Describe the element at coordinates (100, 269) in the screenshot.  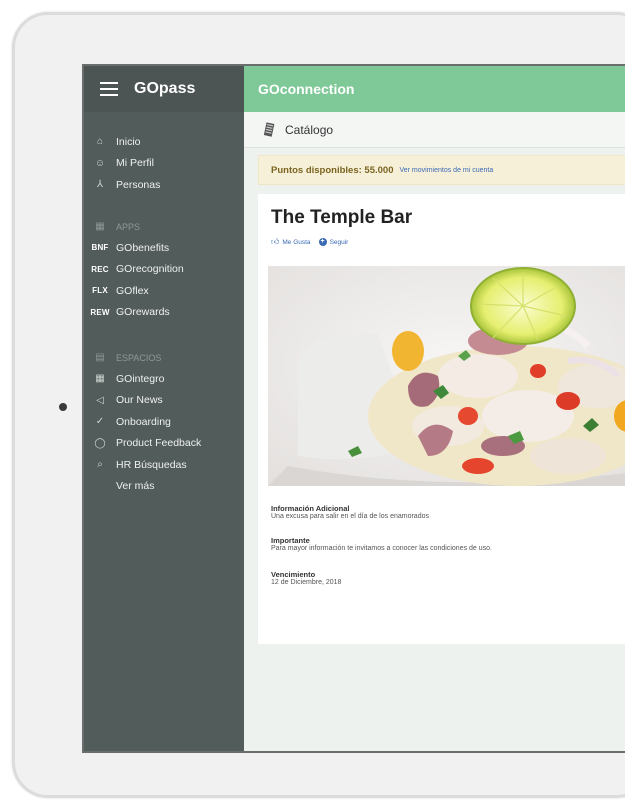
I see `app-abbr: REC` at that location.